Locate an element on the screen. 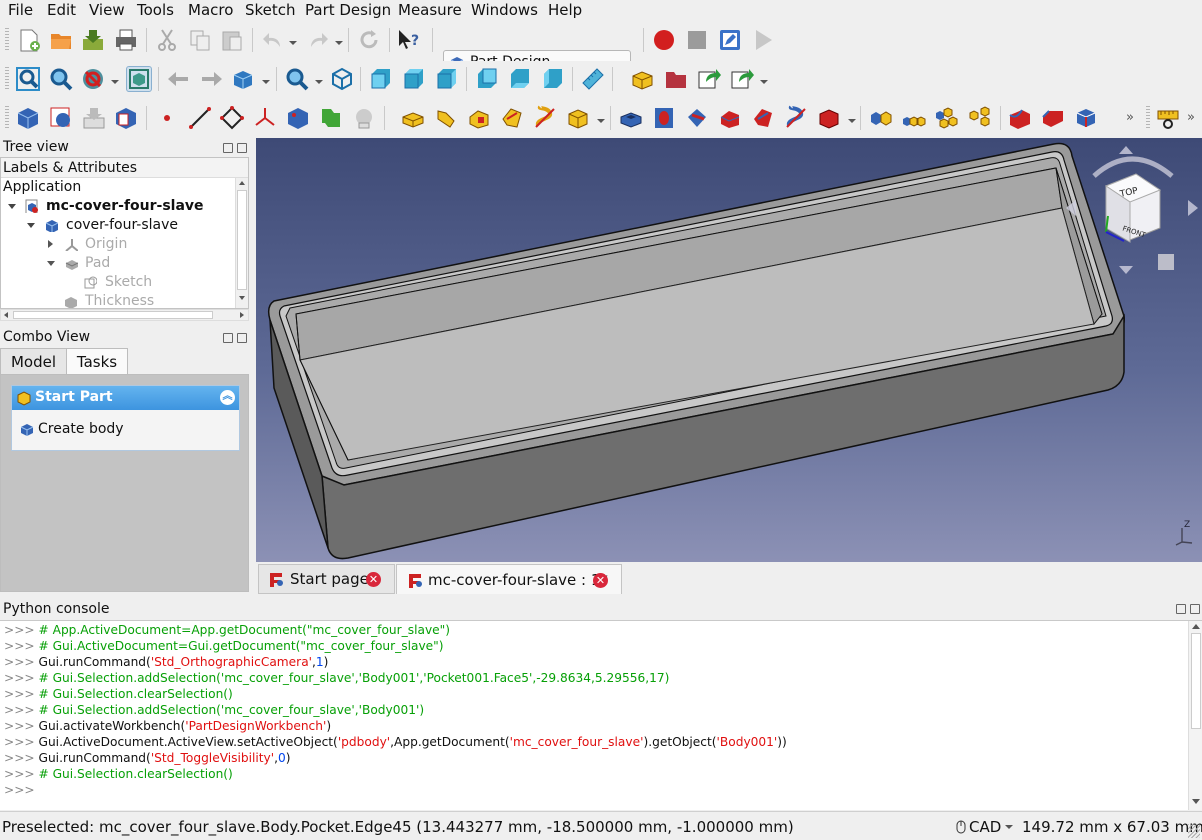 The width and height of the screenshot is (1202, 840). measure-tool-button is located at coordinates (1168, 118).